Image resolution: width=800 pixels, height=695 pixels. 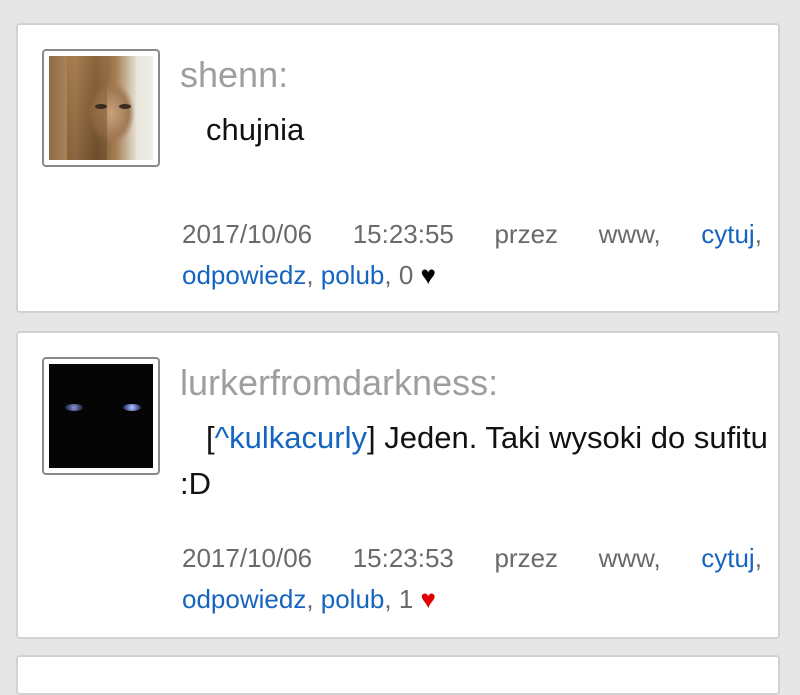 I want to click on post-text: chujnia, so click(x=255, y=129).